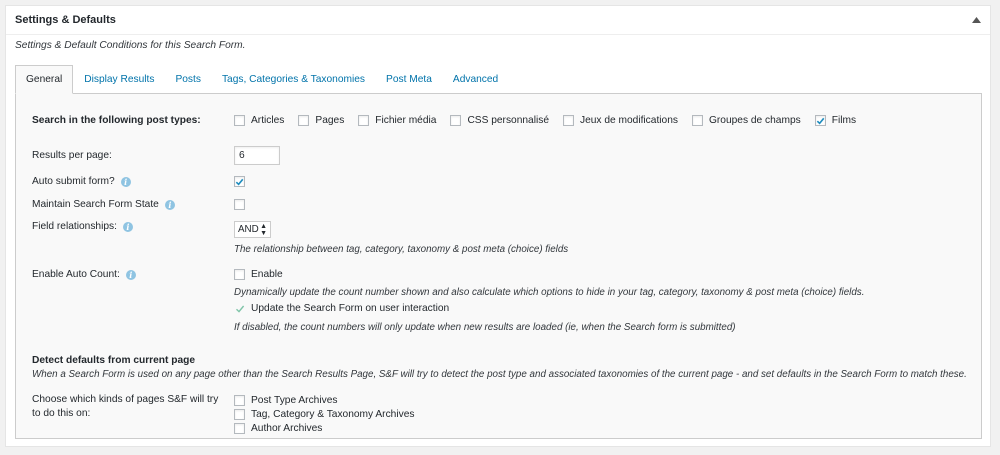 The width and height of the screenshot is (1000, 455). Describe the element at coordinates (239, 414) in the screenshot. I see `taxonomy-archives-checkbox` at that location.